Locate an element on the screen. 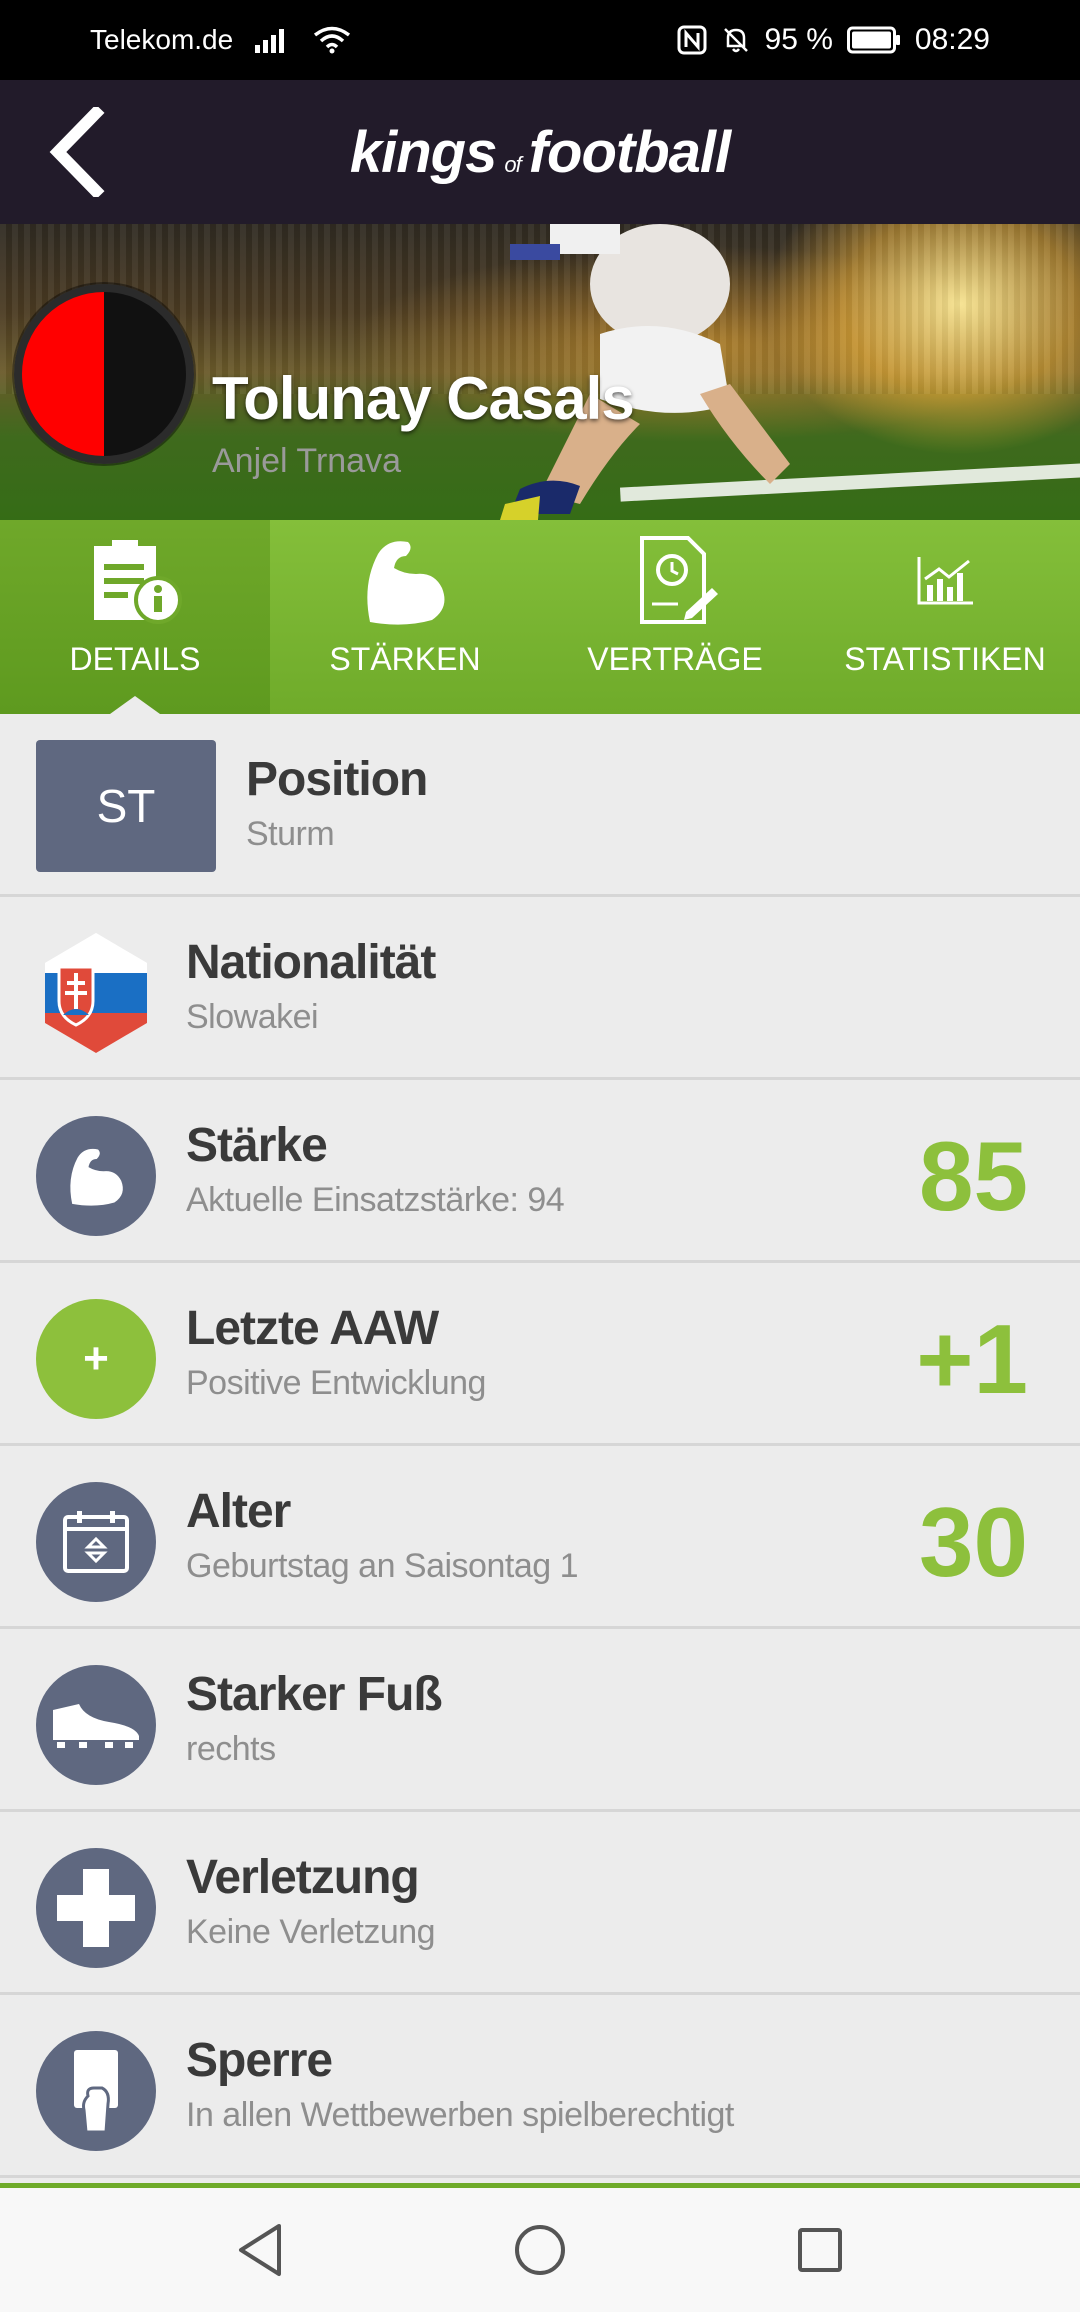 This screenshot has height=2312, width=1080. tab-bar: DETAILS STÄRKEN VERTRÄGE STATISTIKEN is located at coordinates (540, 617).